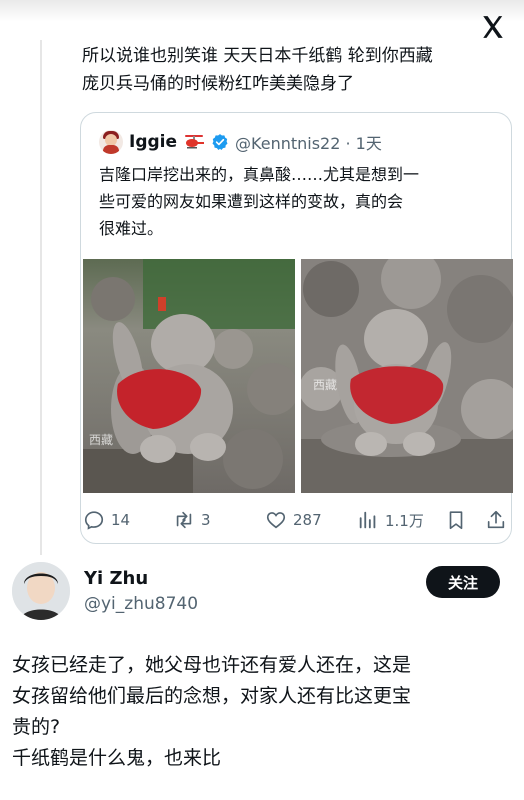 Image resolution: width=524 pixels, height=800 pixels. Describe the element at coordinates (195, 142) in the screenshot. I see `helicopter-icon` at that location.